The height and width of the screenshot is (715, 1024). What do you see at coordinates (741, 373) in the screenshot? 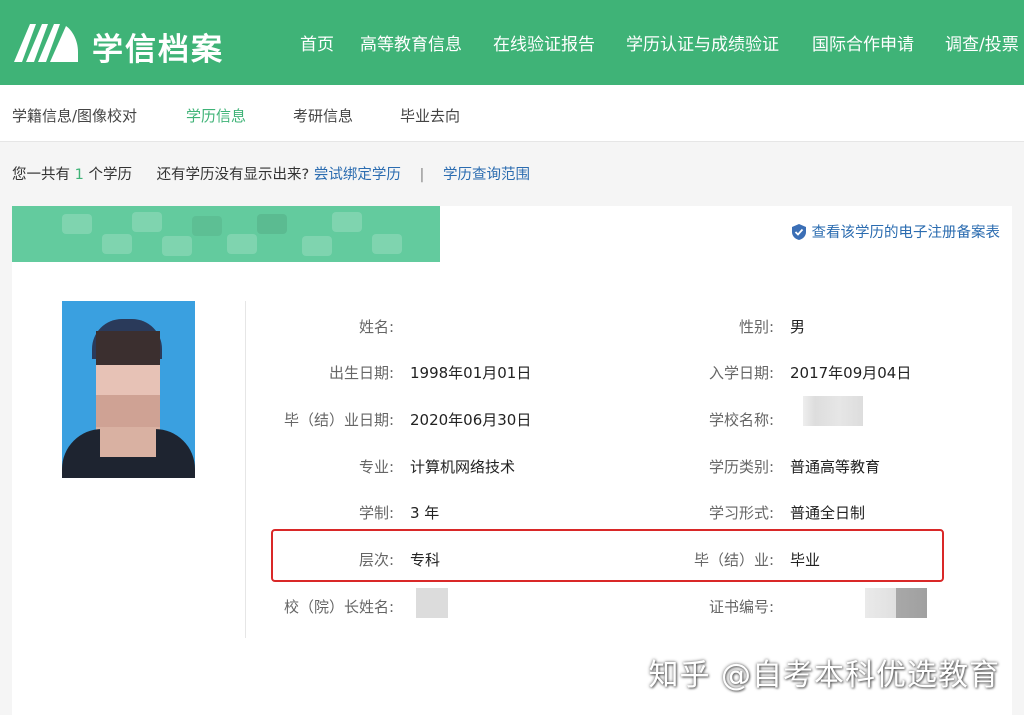
I see `label-enrollment-date: 入学日期:` at bounding box center [741, 373].